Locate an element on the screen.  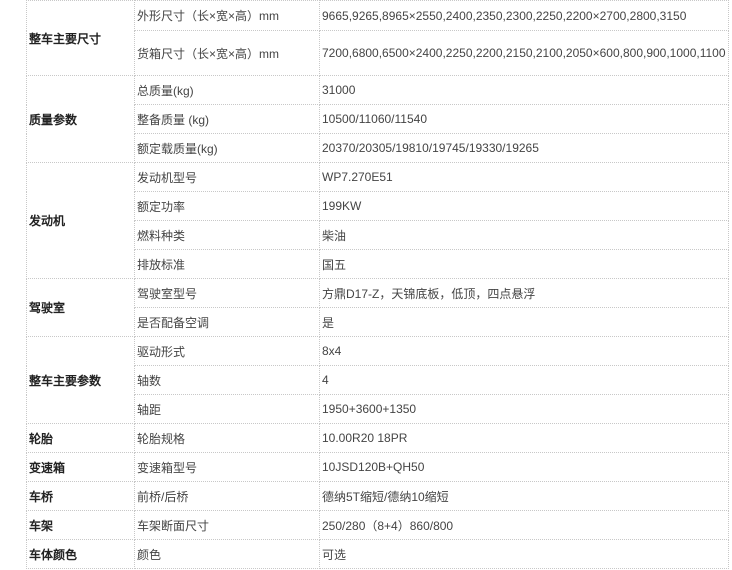
property-label: 轴距 is located at coordinates (227, 409).